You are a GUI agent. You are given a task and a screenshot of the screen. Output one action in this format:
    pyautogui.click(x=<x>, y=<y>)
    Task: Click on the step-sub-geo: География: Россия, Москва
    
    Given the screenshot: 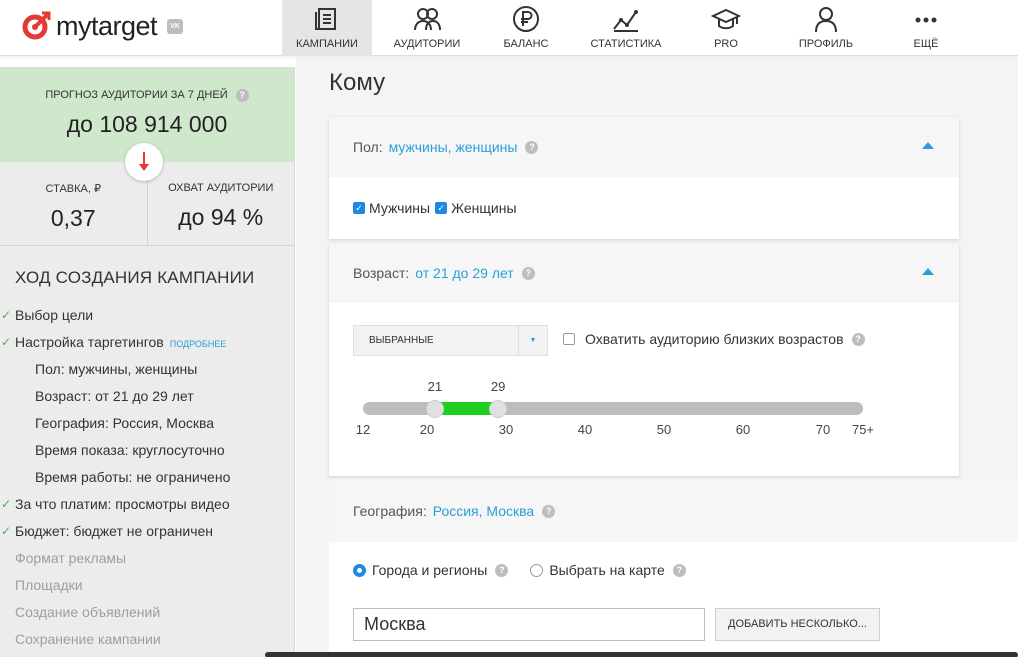 What is the action you would take?
    pyautogui.click(x=147, y=423)
    